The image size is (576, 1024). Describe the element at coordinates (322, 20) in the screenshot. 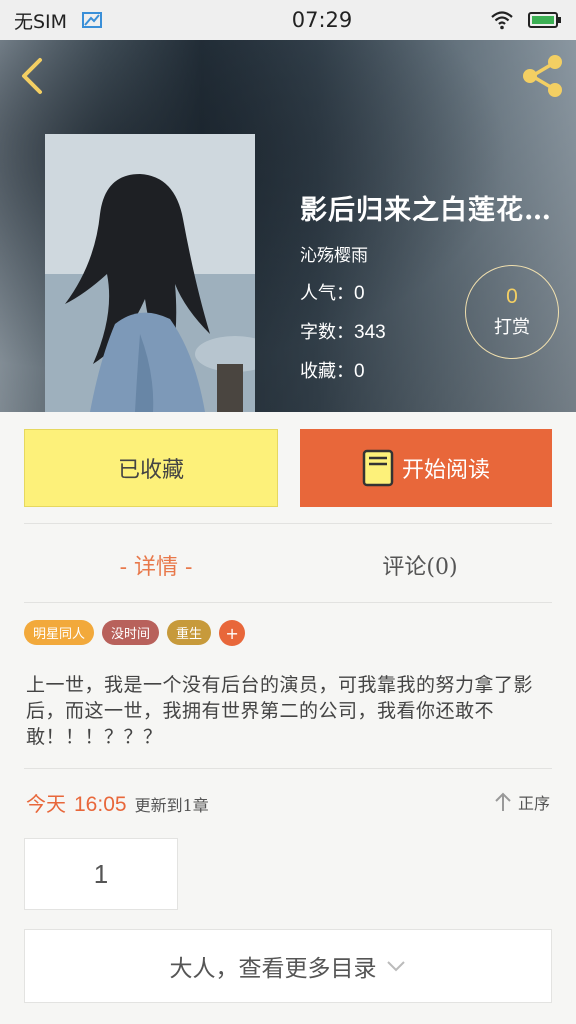

I see `clock: 07:29` at that location.